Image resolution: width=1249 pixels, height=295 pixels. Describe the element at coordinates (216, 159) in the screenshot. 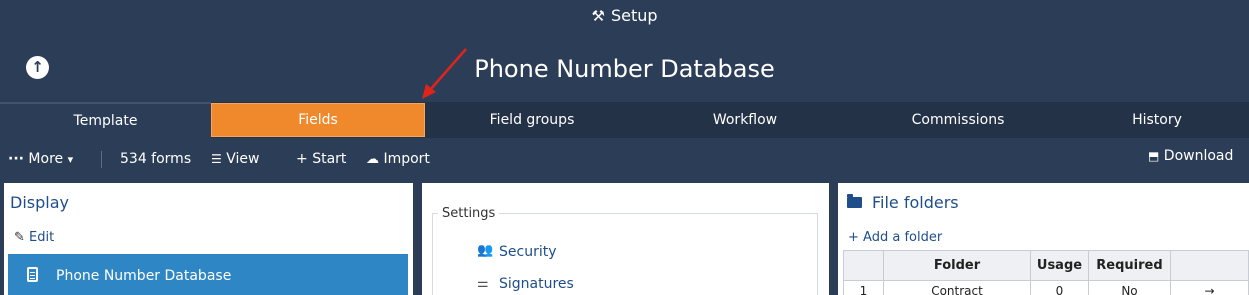

I see `list-icon: ☰` at that location.